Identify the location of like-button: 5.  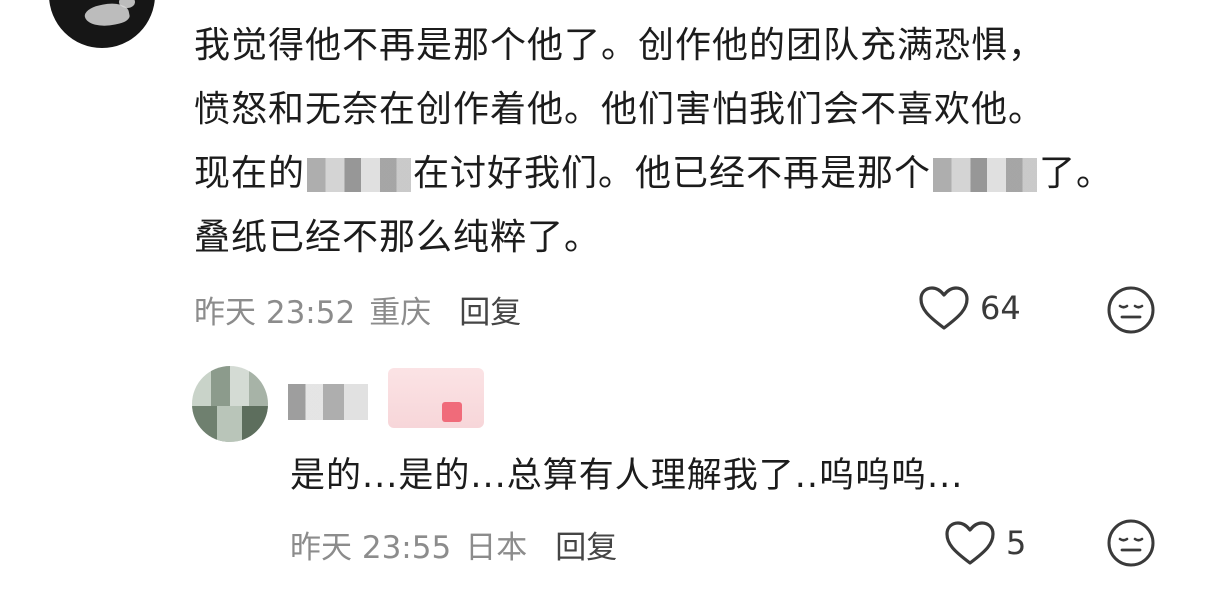
(985, 543).